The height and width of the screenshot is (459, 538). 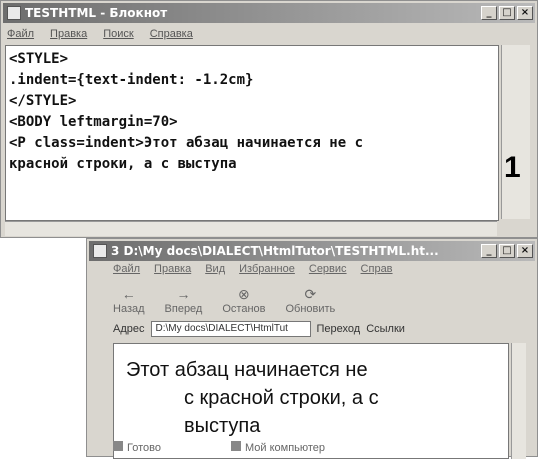 What do you see at coordinates (14, 13) in the screenshot?
I see `notepad-icon` at bounding box center [14, 13].